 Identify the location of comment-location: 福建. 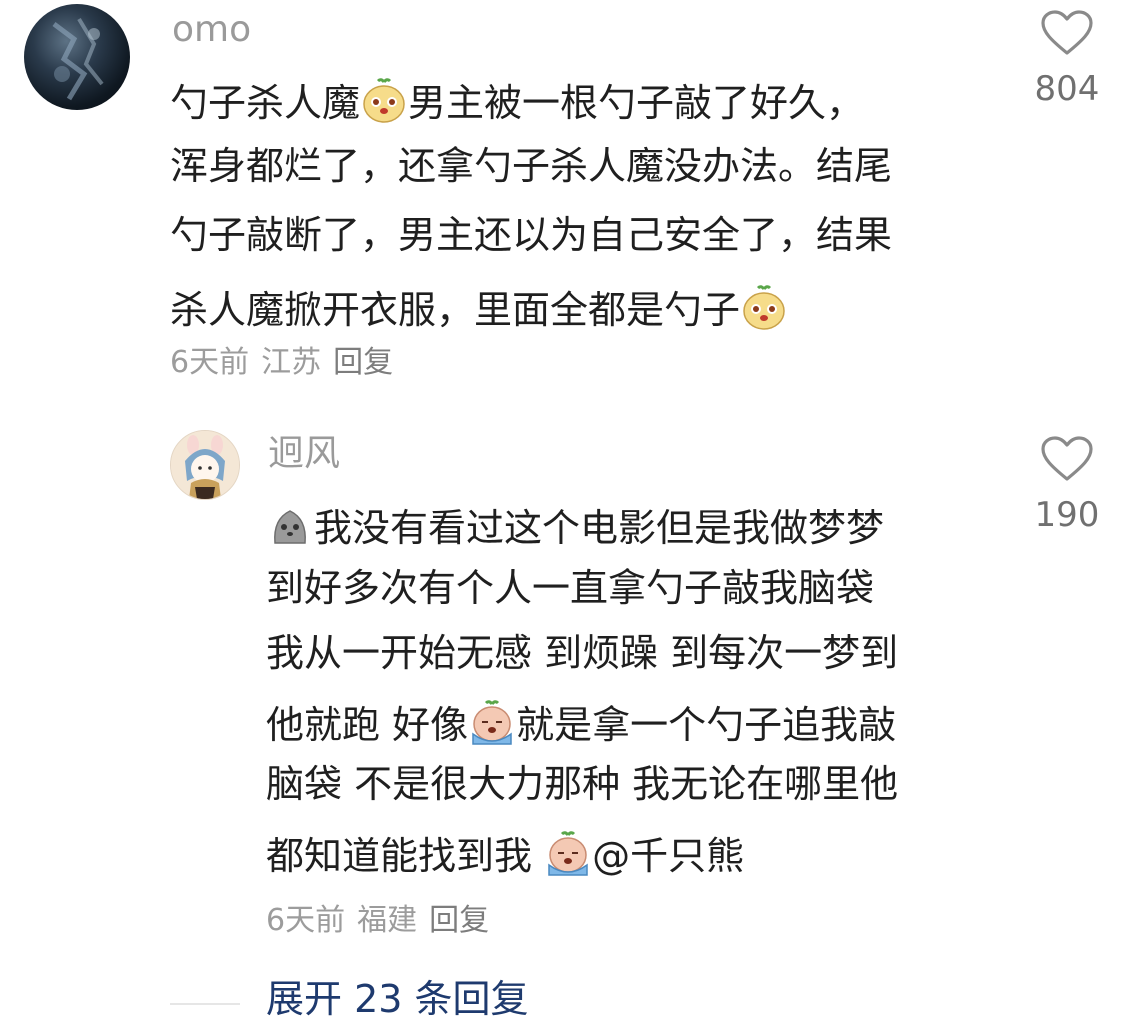
(387, 920).